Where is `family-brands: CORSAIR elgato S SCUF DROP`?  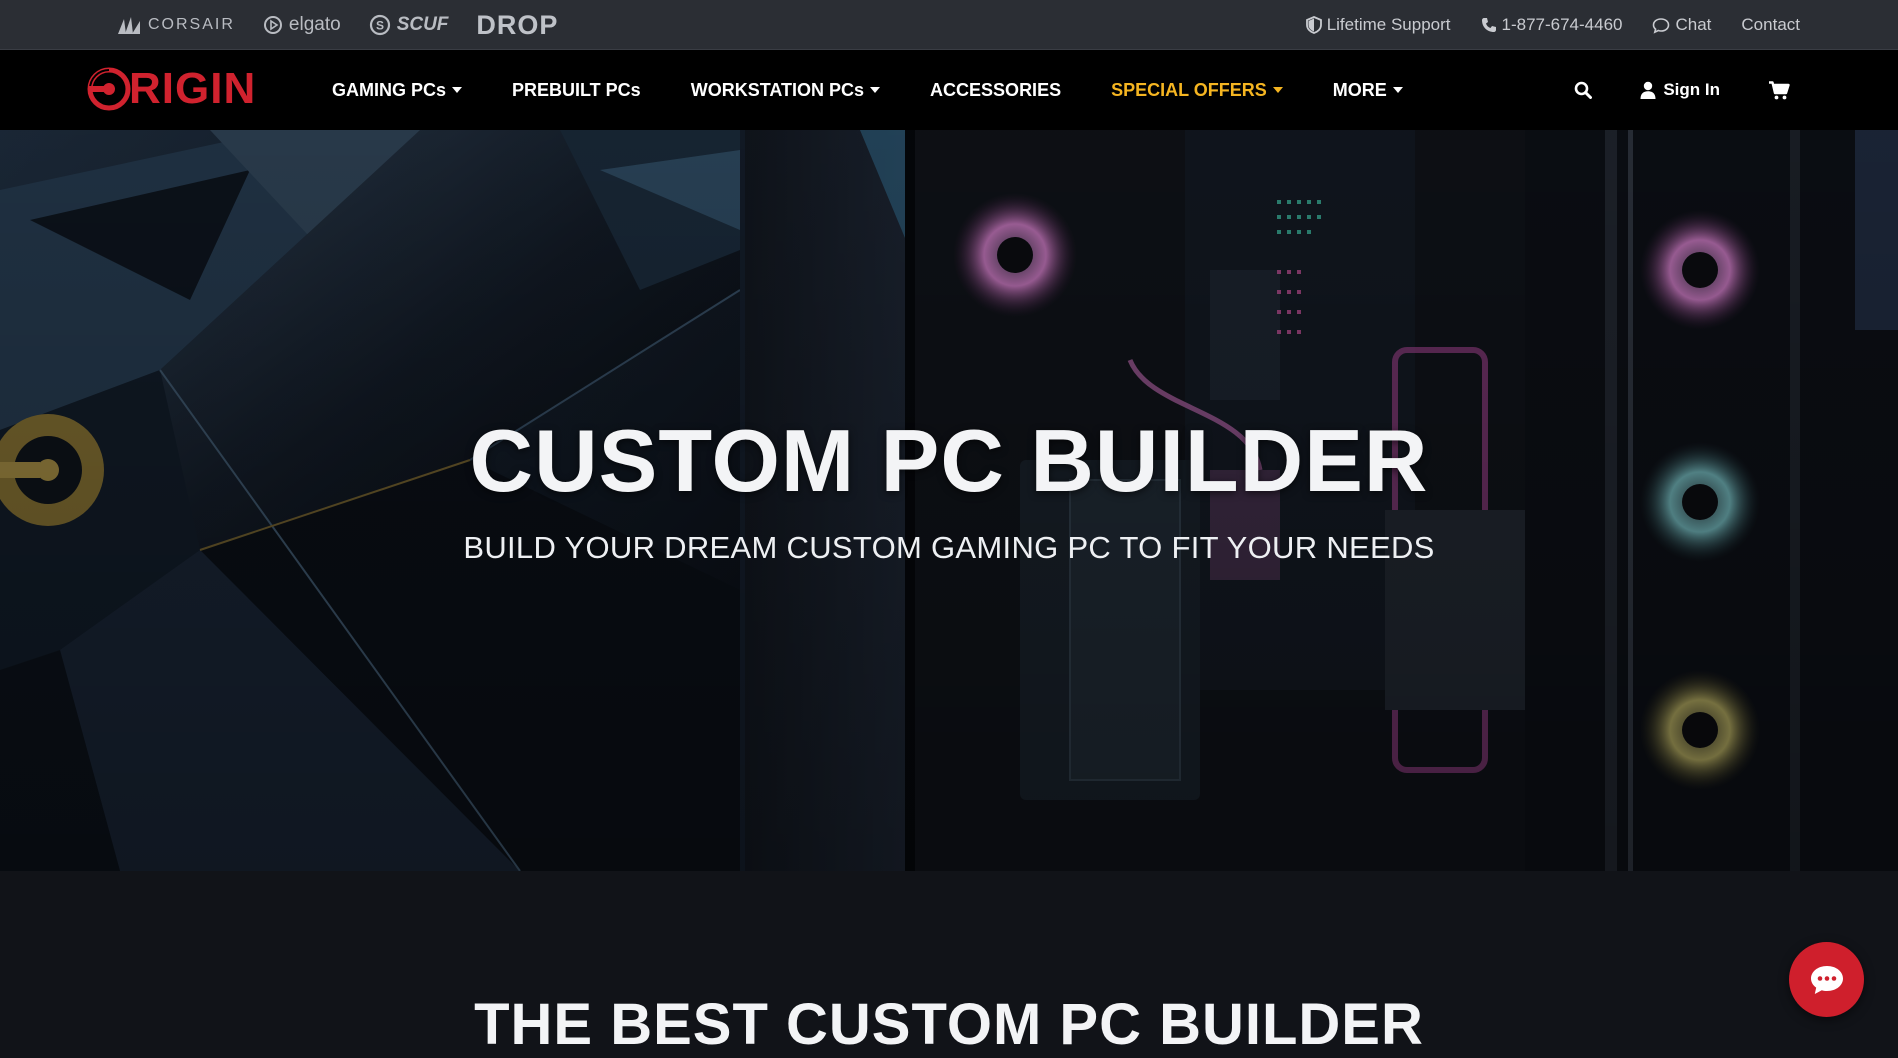 family-brands: CORSAIR elgato S SCUF DROP is located at coordinates (337, 25).